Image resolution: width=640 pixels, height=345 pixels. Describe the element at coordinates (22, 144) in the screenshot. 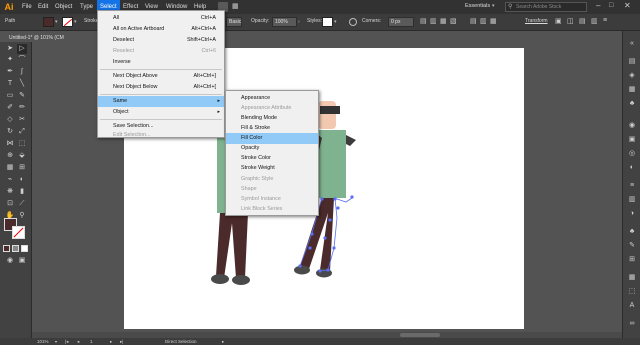

I see `free-transform-icon: ⬚` at that location.